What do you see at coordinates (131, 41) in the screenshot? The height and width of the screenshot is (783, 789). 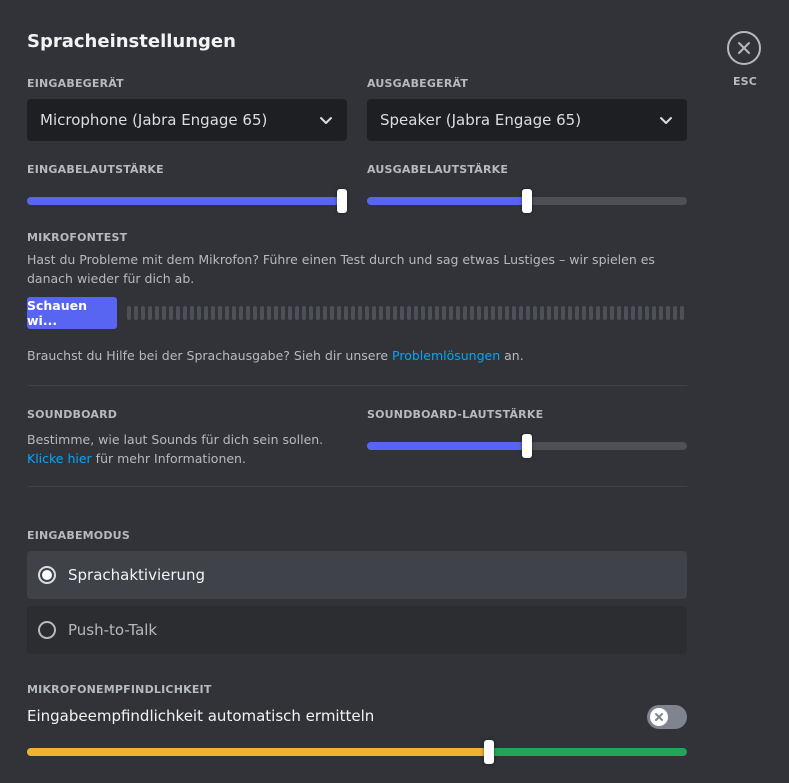 I see `page-title: Spracheinstellungen` at bounding box center [131, 41].